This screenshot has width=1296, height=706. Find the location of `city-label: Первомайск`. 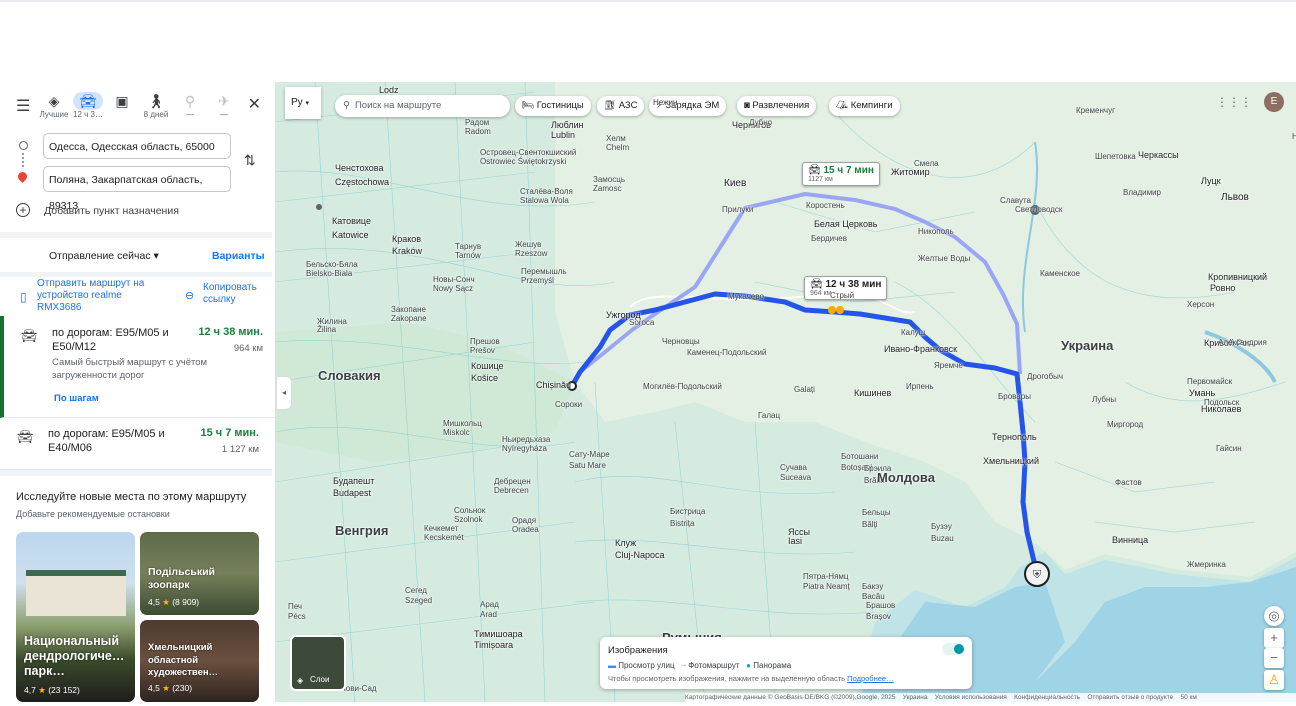

city-label: Первомайск is located at coordinates (1210, 381).